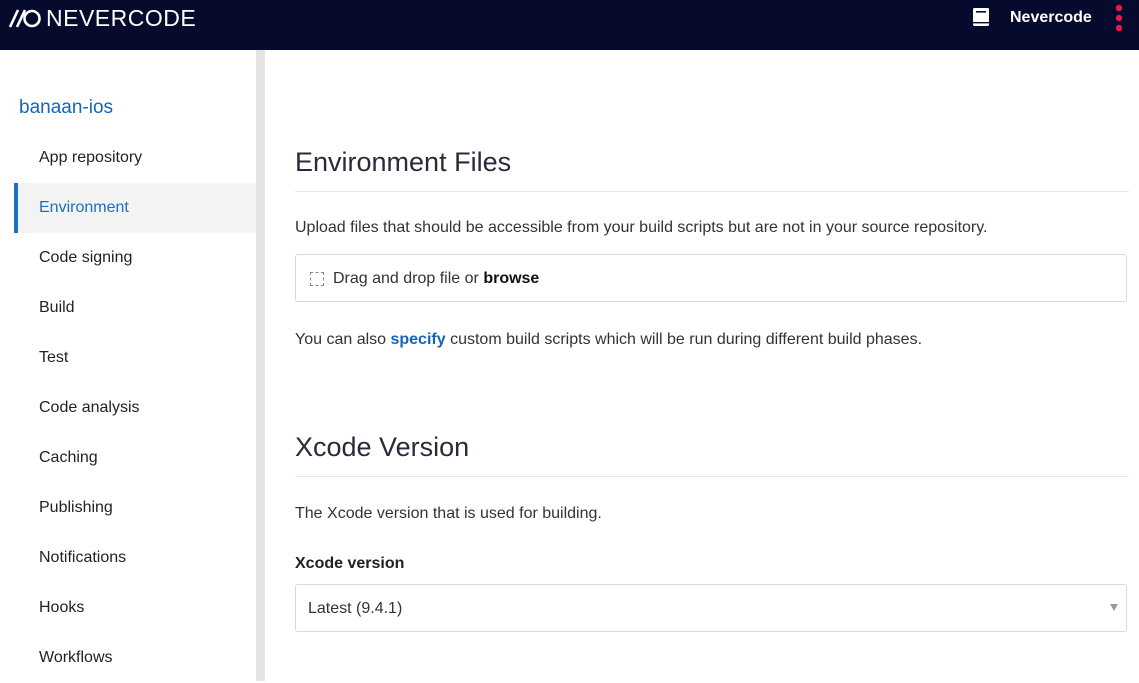 The image size is (1139, 683). I want to click on sidebar-item-test: Test, so click(135, 358).